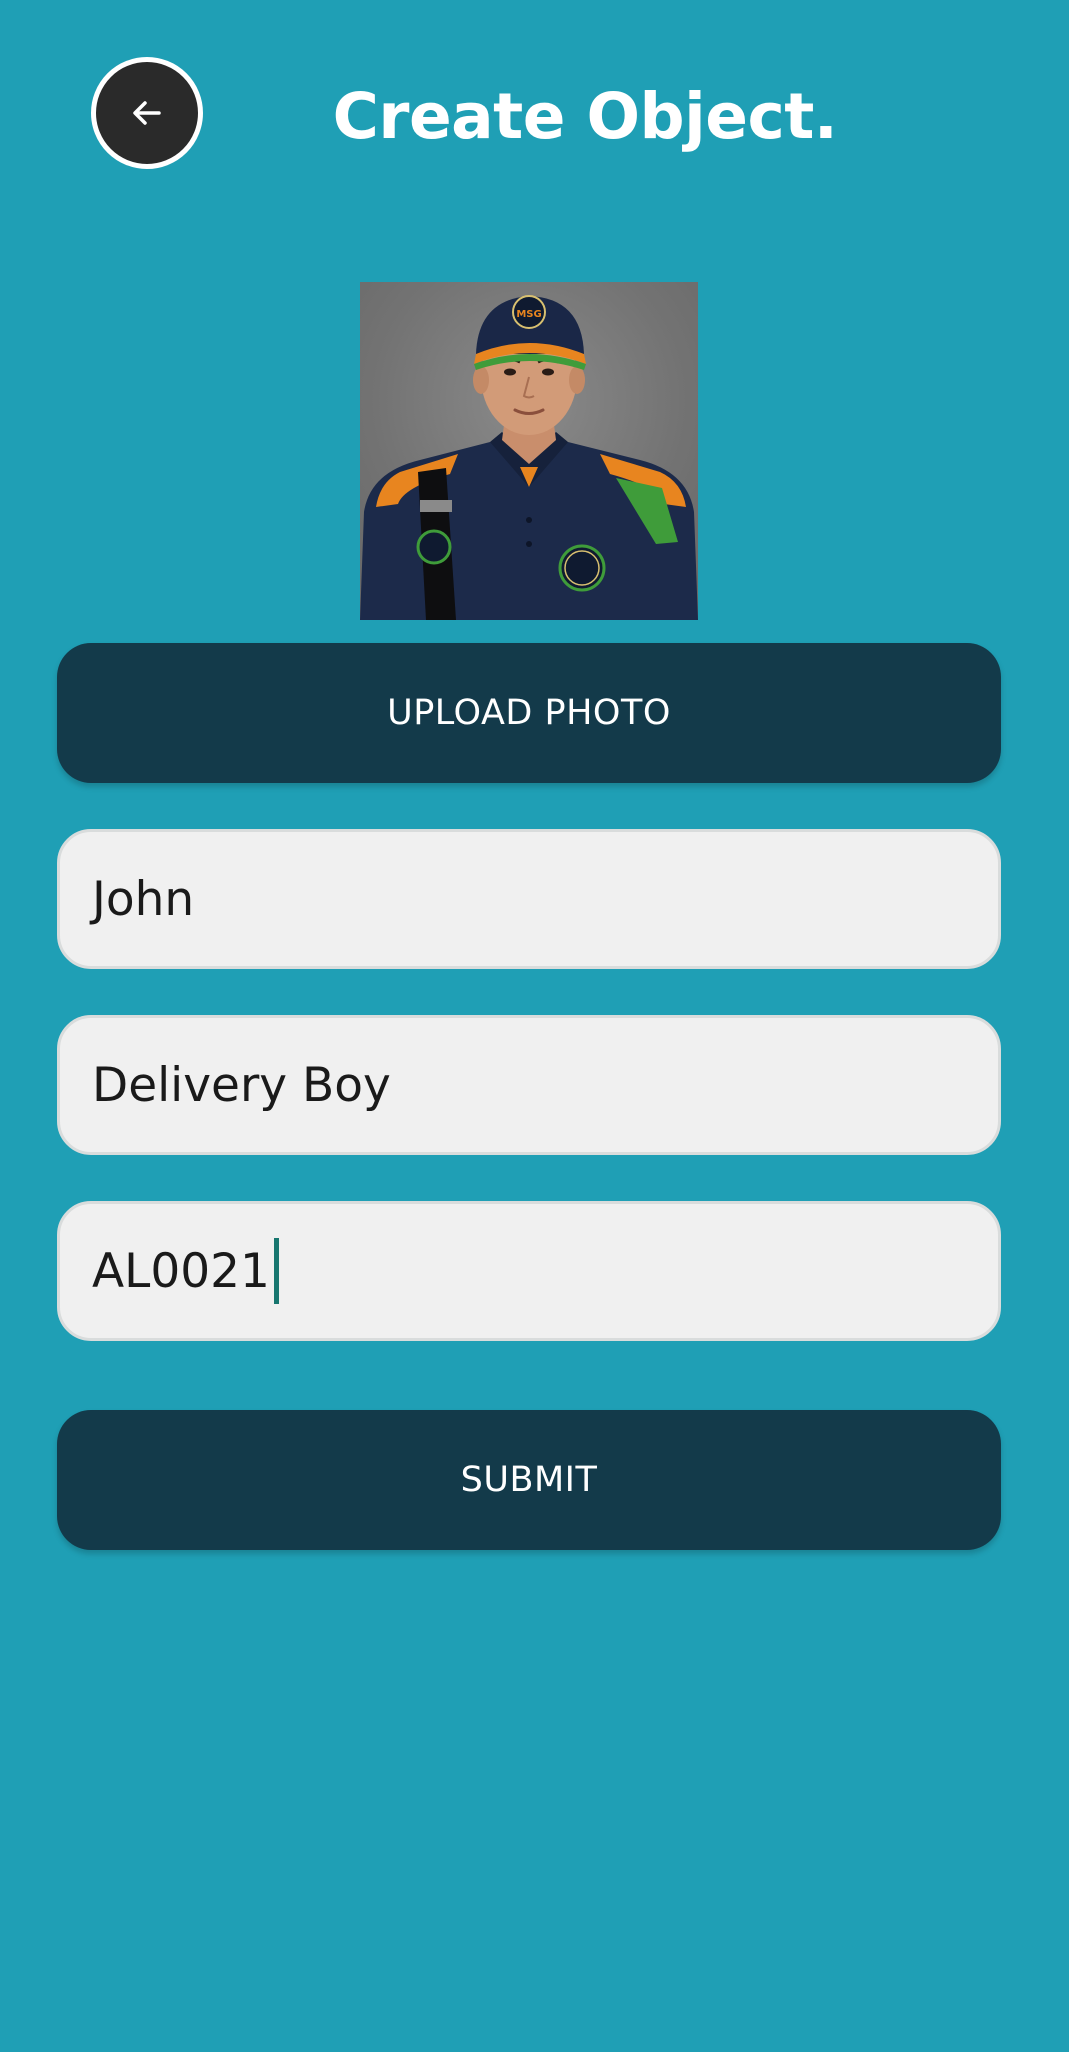 The width and height of the screenshot is (1069, 2052). I want to click on upload-photo-button: UPLOAD PHOTO, so click(529, 713).